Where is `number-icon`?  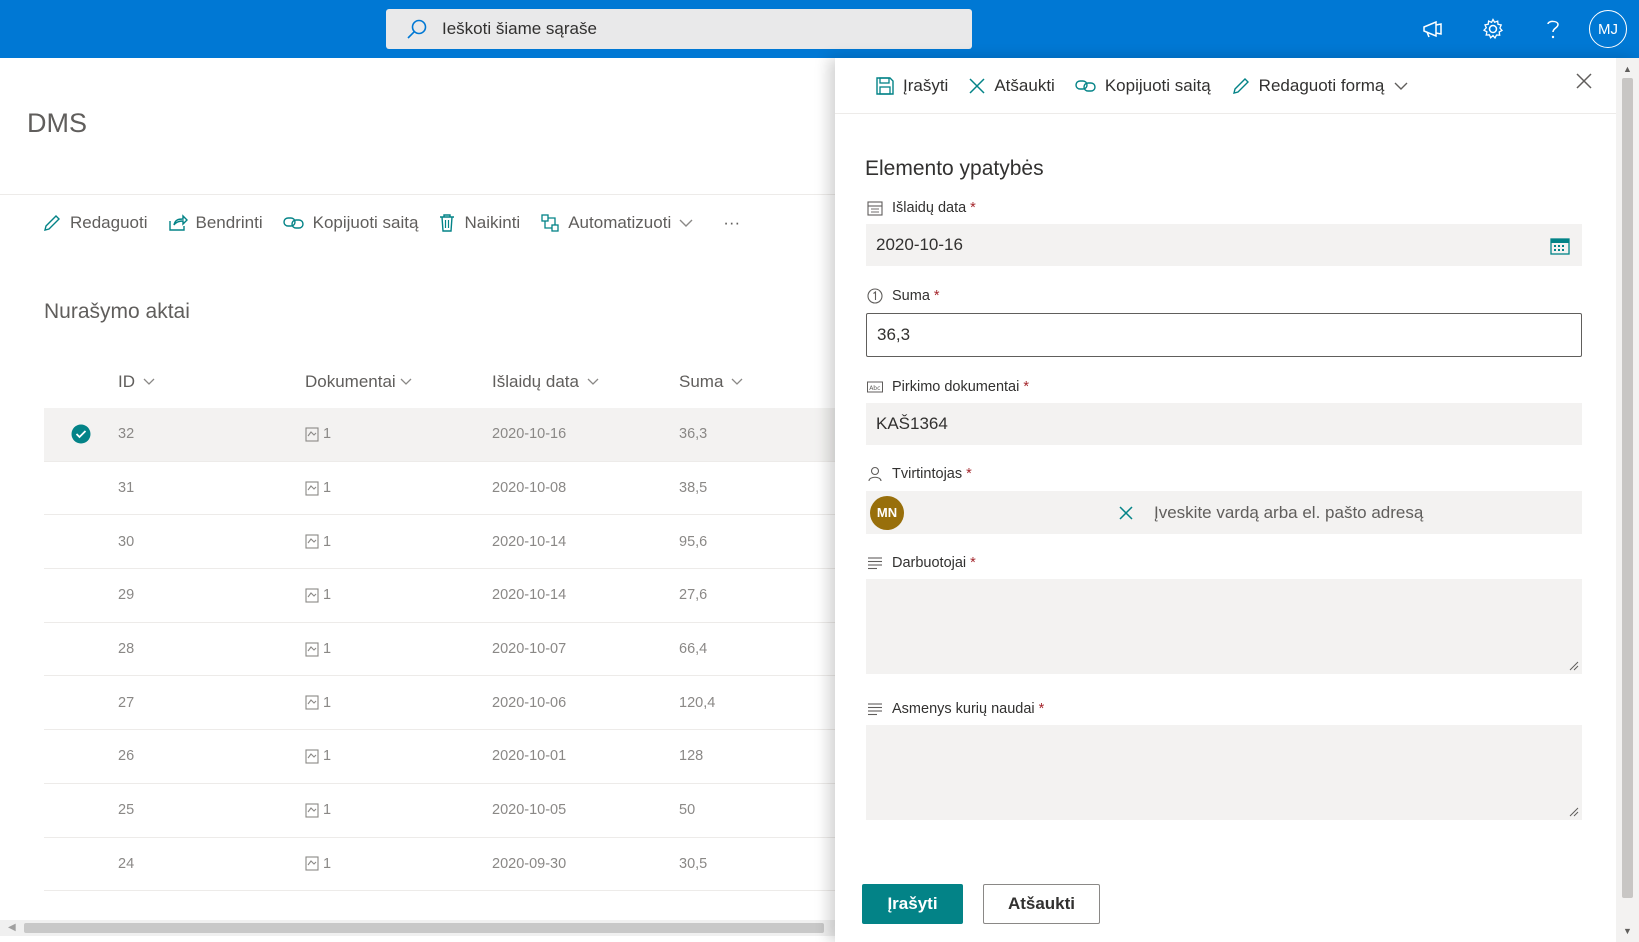
number-icon is located at coordinates (875, 296).